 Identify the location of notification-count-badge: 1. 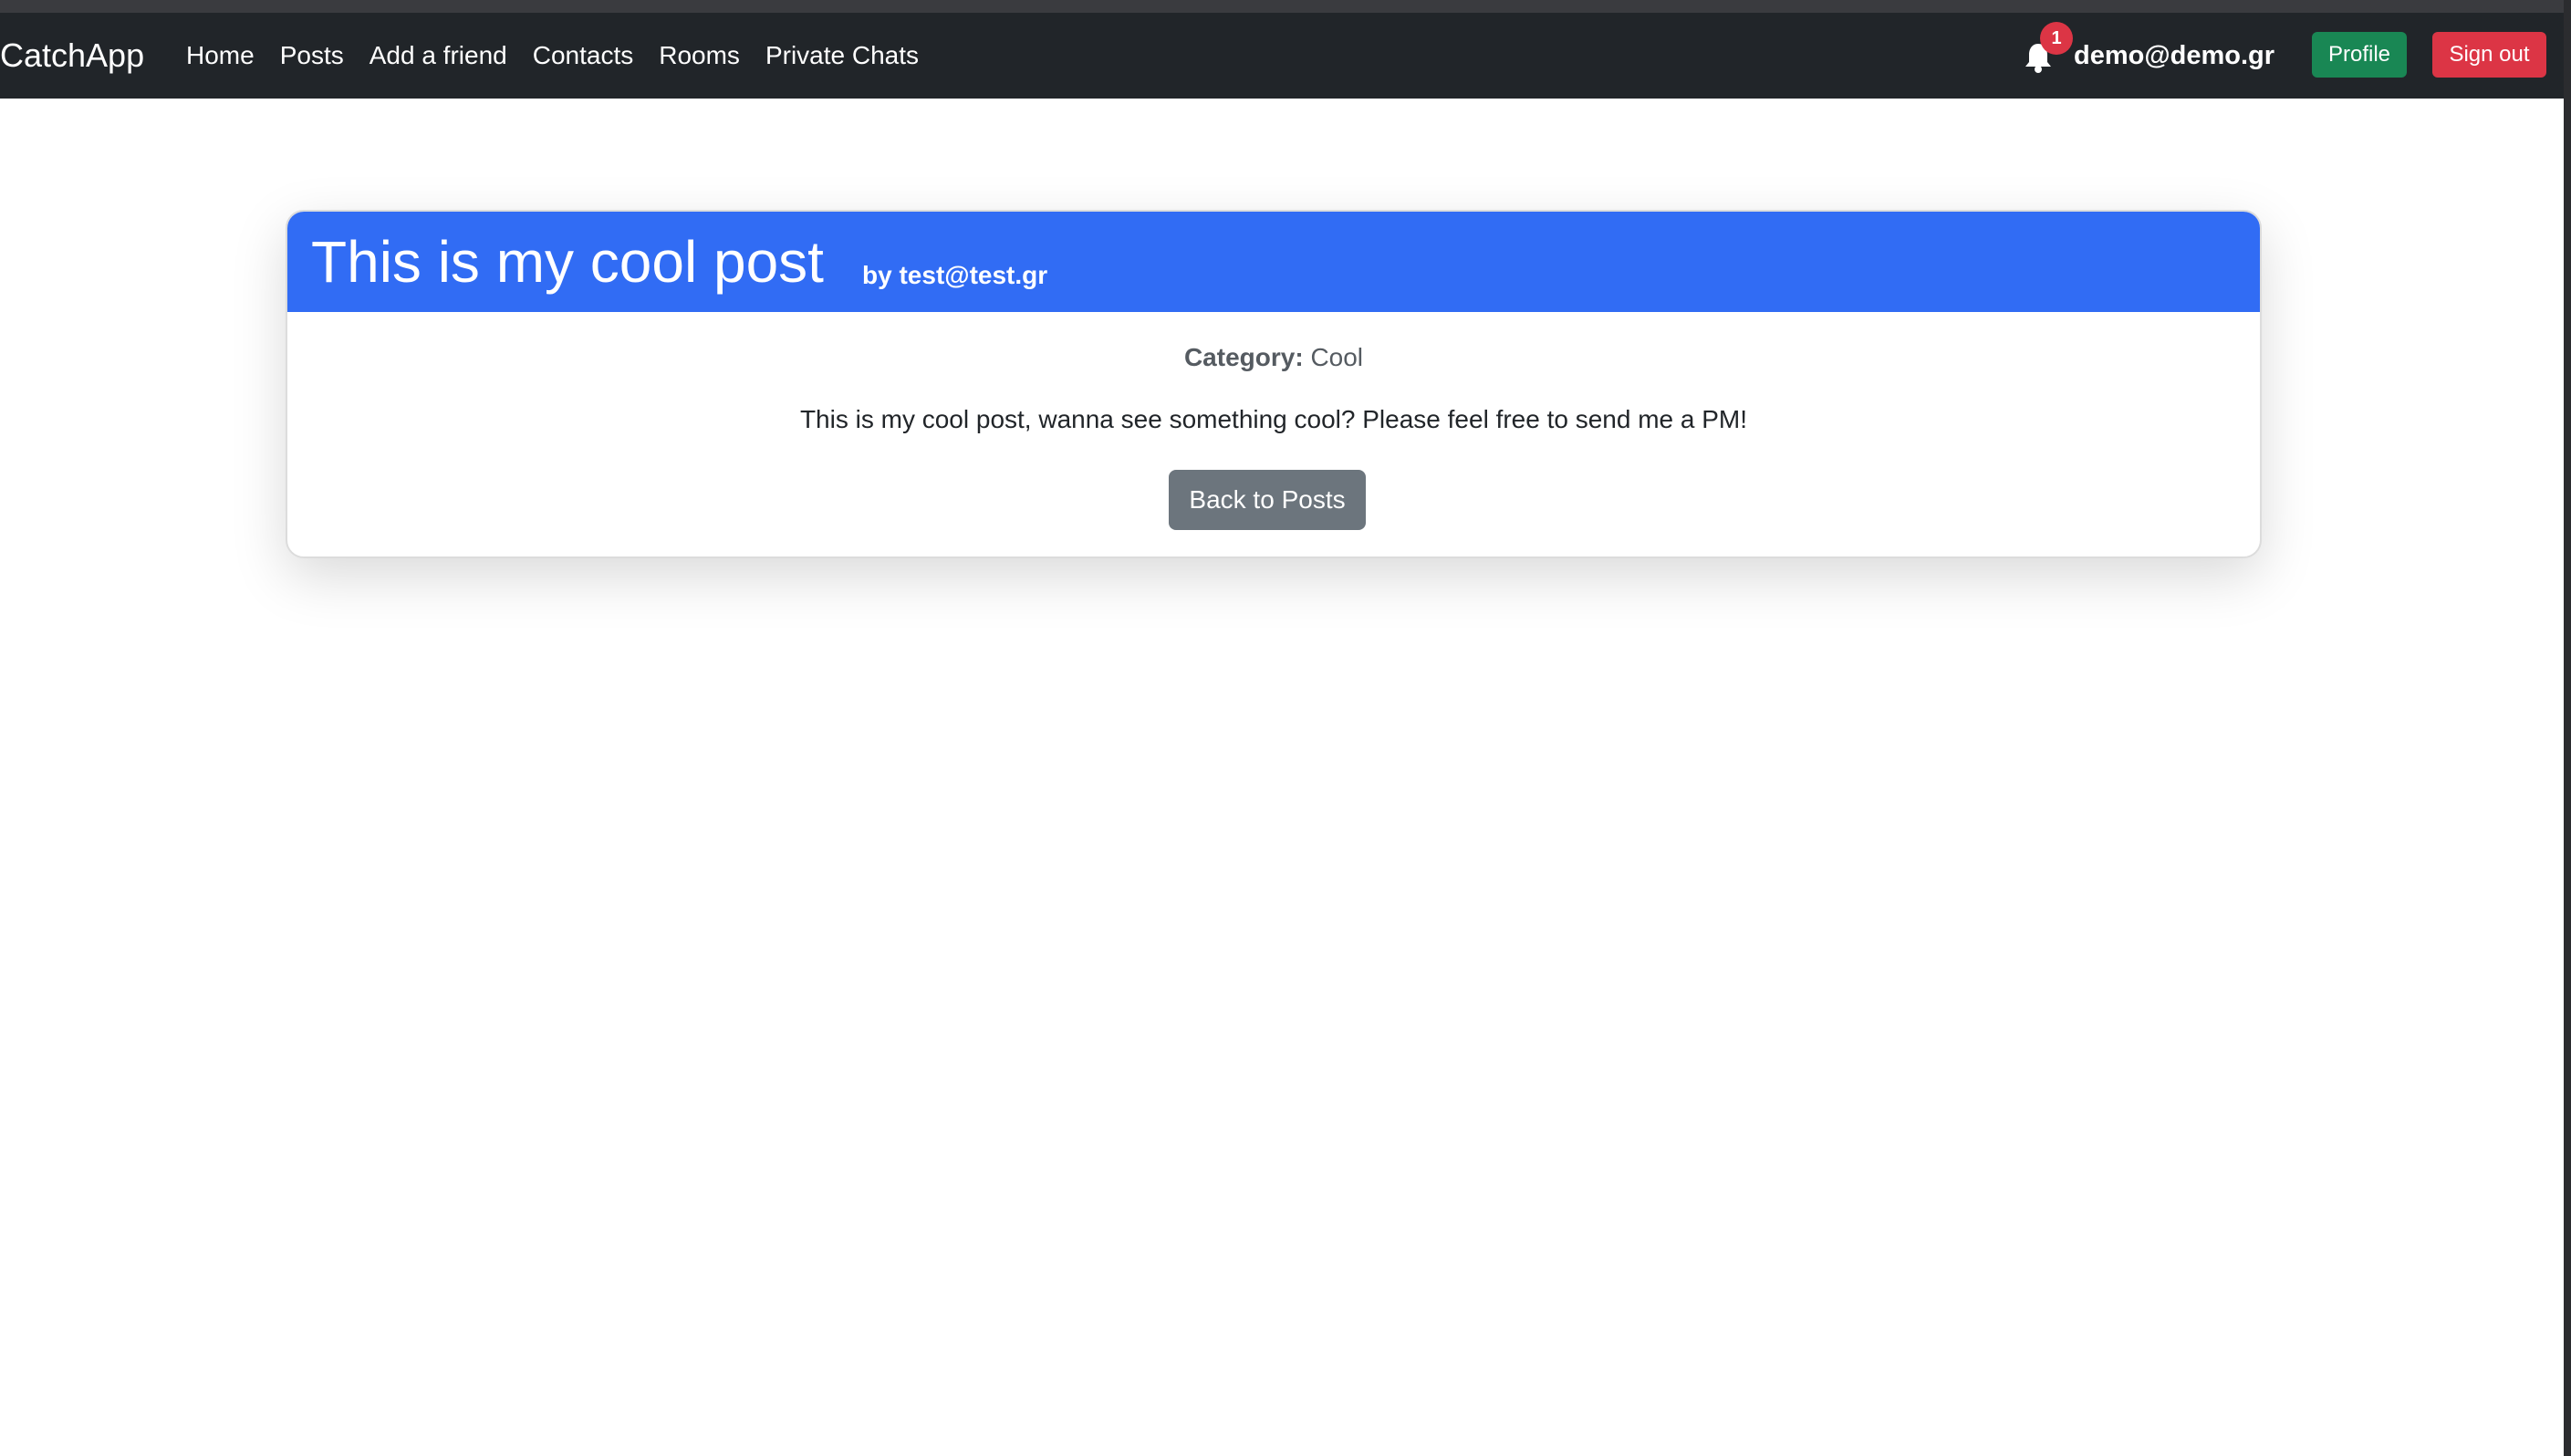
(2057, 38).